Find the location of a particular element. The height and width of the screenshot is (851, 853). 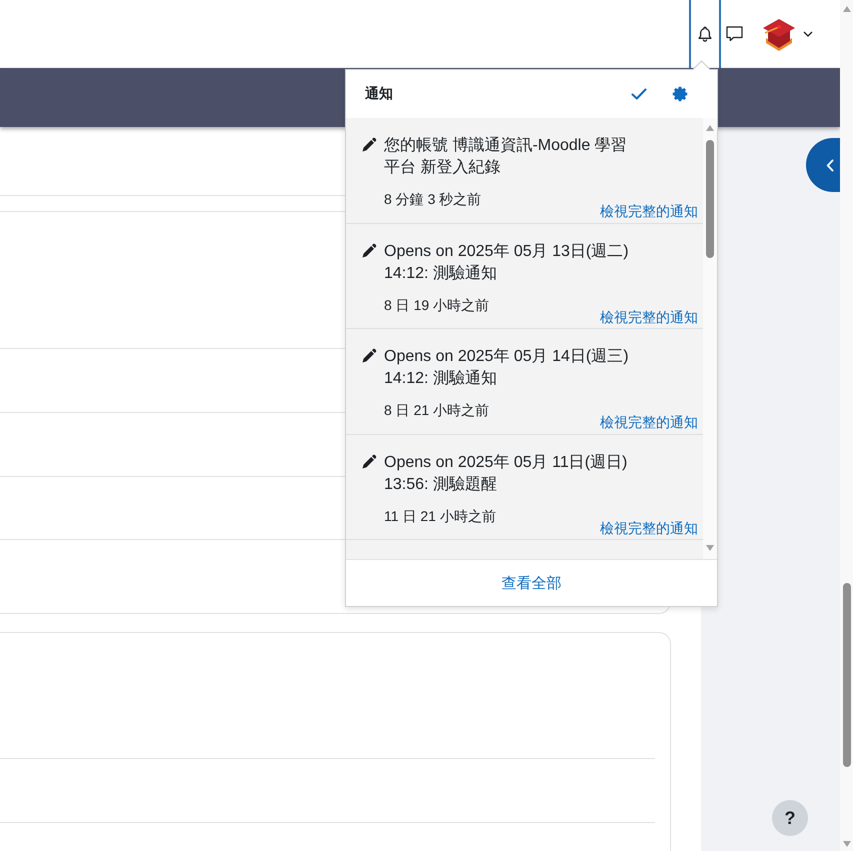

notification-item: Opens on 2025年 05月 13日(週二) 14:12: 測驗通知 8 日 19 小時之前 檢視完整的通知 is located at coordinates (524, 276).